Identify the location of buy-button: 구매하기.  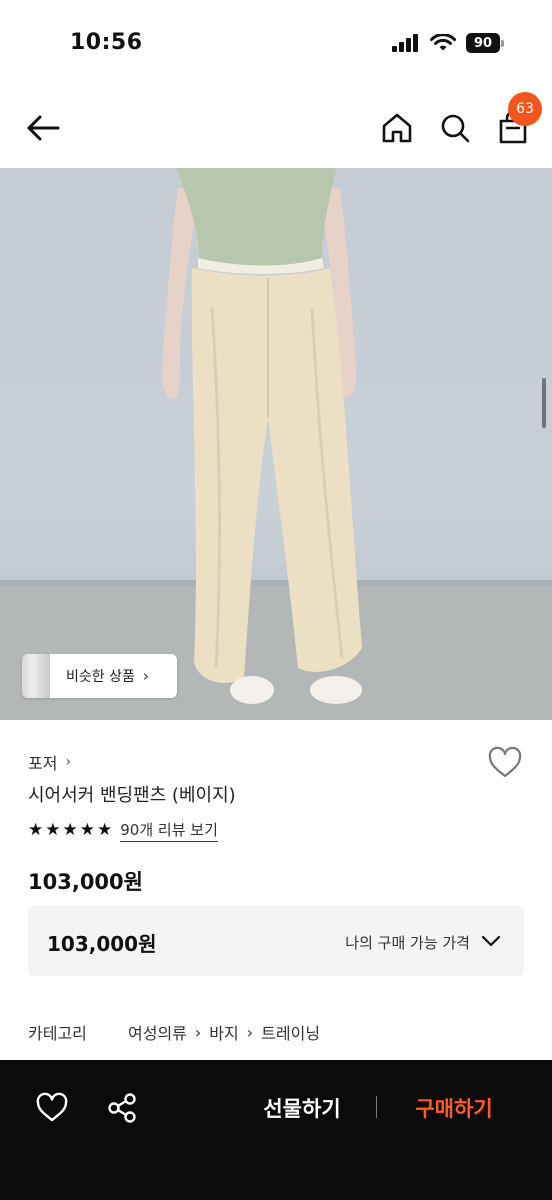
(454, 1108).